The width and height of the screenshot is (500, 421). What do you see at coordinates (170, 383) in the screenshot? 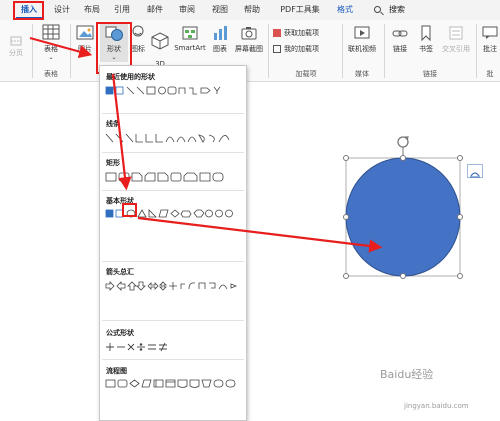
I see `gallery-grid-flowchart` at bounding box center [170, 383].